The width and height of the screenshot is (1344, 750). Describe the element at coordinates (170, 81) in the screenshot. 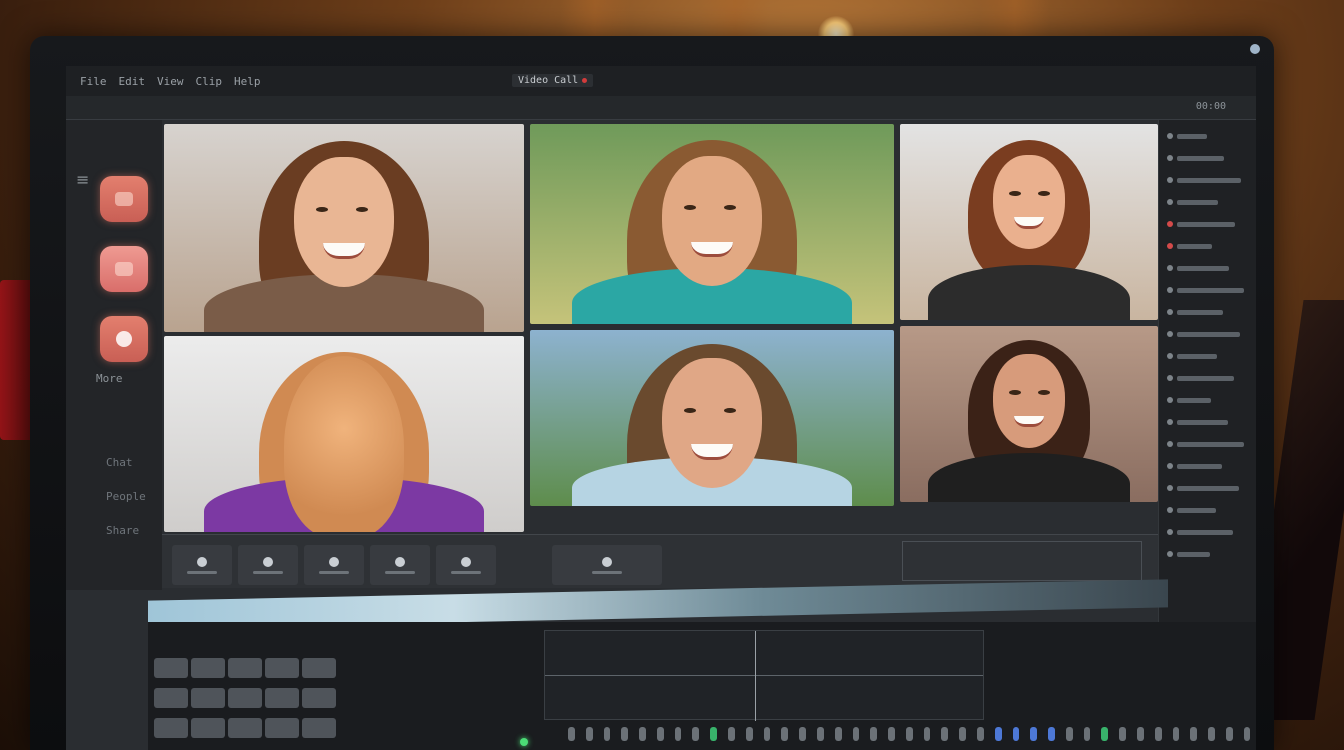

I see `menu-view: View` at that location.